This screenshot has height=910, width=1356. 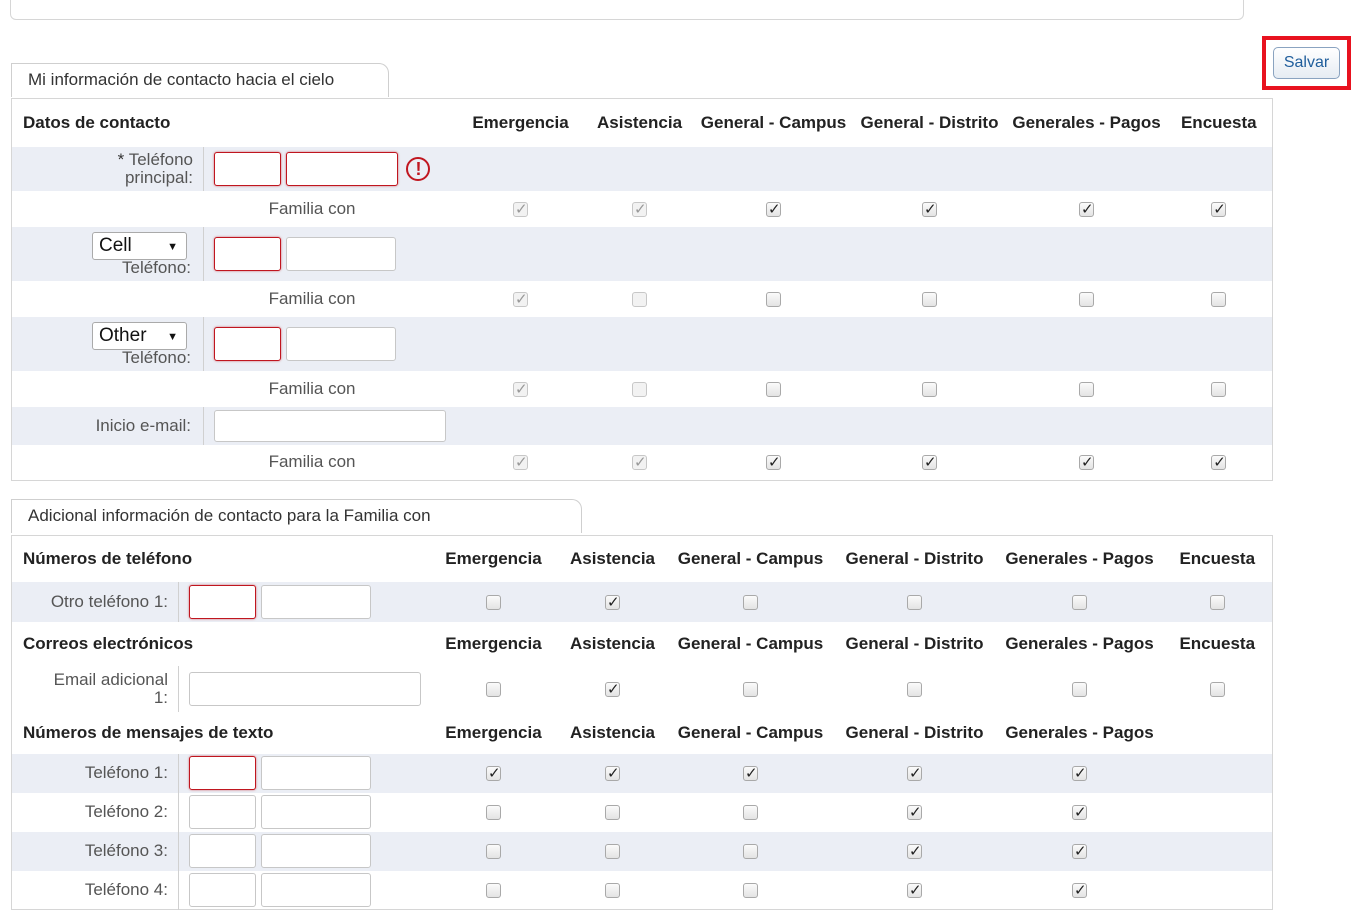 What do you see at coordinates (315, 851) in the screenshot?
I see `text-phone3-number-input` at bounding box center [315, 851].